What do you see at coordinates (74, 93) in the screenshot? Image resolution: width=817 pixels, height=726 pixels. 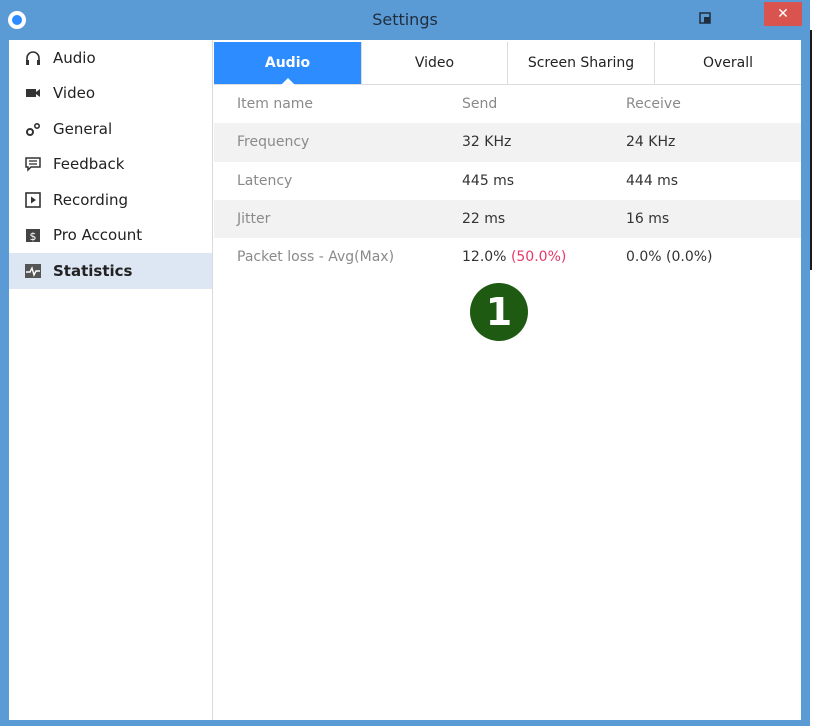 I see `sidebar-item-label: Video` at bounding box center [74, 93].